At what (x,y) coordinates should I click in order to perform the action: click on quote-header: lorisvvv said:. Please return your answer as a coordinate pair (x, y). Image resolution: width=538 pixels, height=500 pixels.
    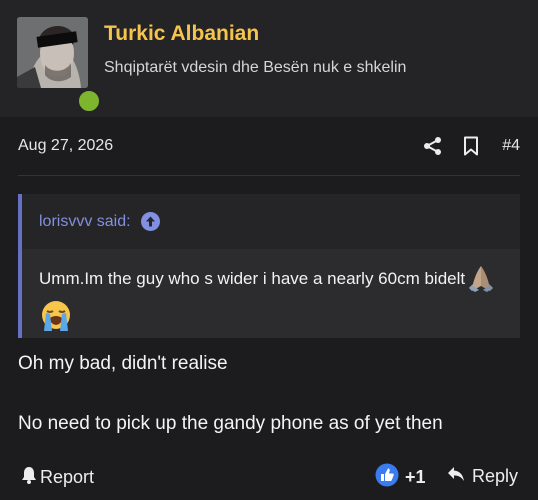
    Looking at the image, I should click on (271, 221).